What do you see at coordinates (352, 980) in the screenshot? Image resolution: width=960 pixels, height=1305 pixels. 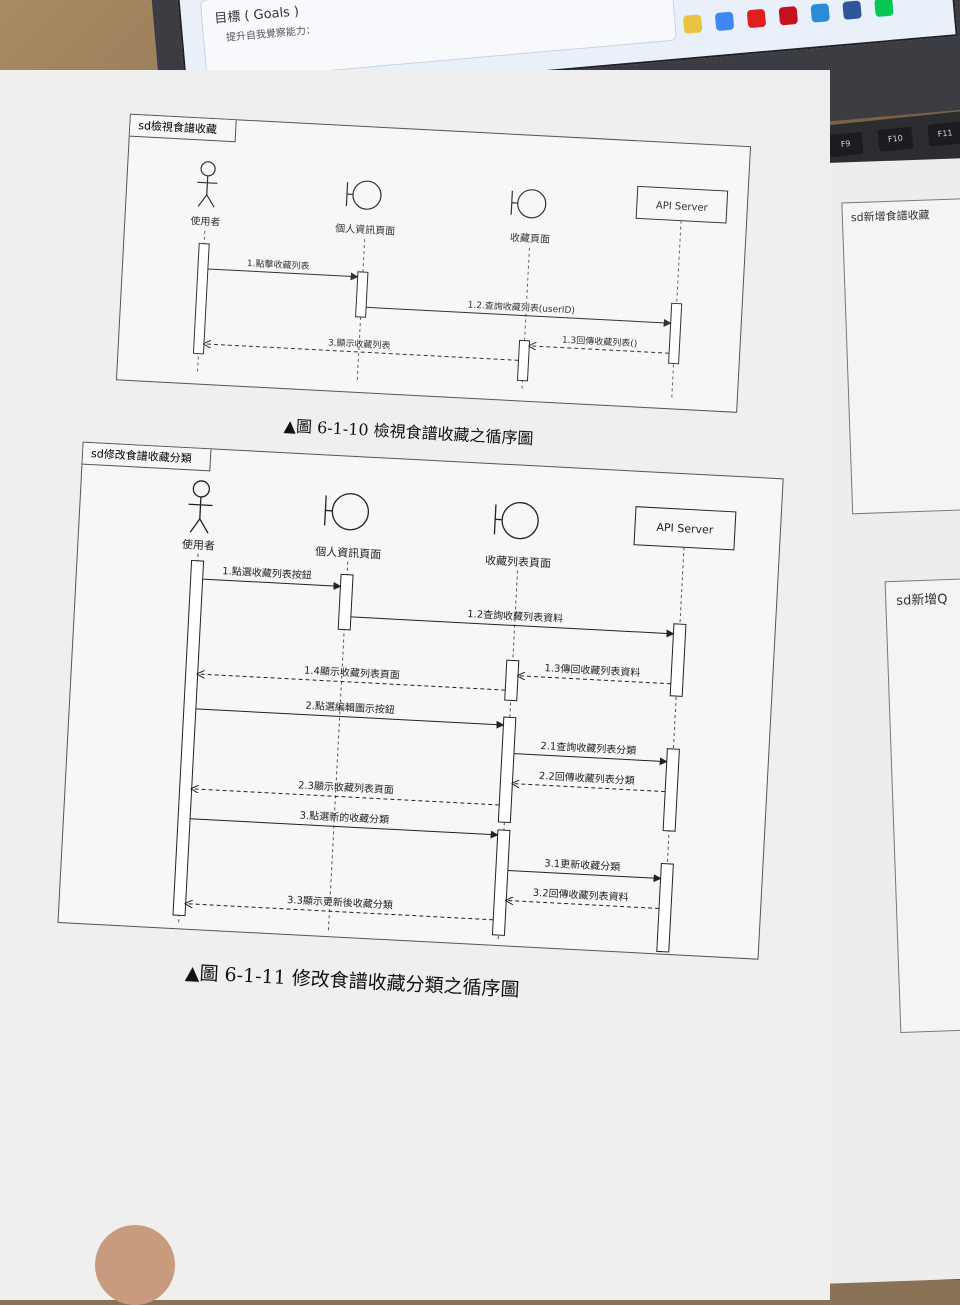 I see `caption-figure-6-1-11: ▲圖 6-1-11 修改食譜收藏分類之循序圖` at bounding box center [352, 980].